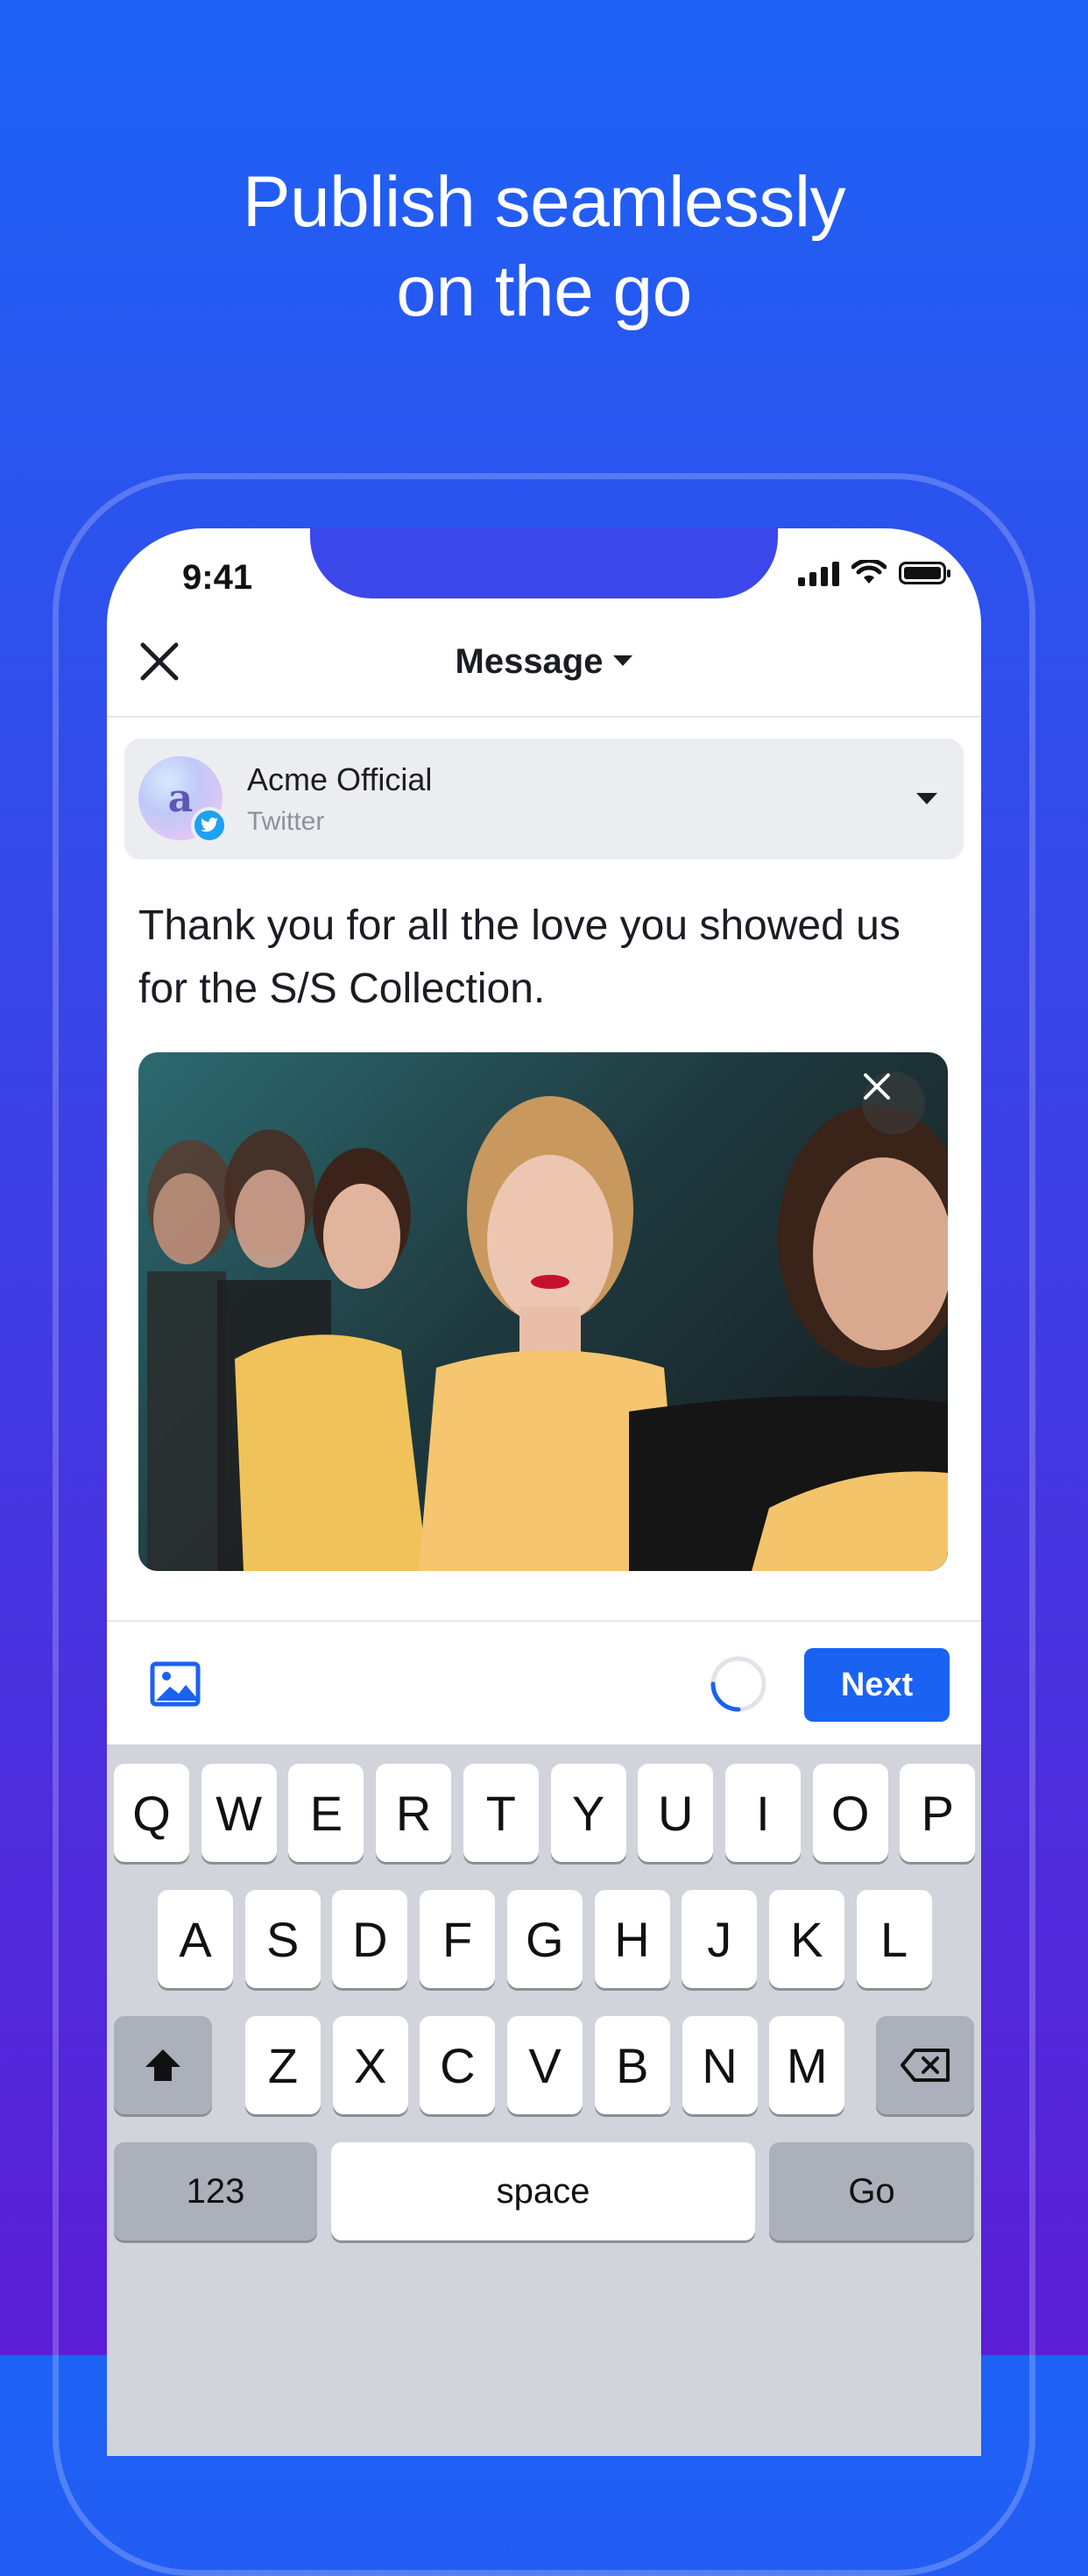 The image size is (1088, 2576). I want to click on key-y: Y, so click(588, 1813).